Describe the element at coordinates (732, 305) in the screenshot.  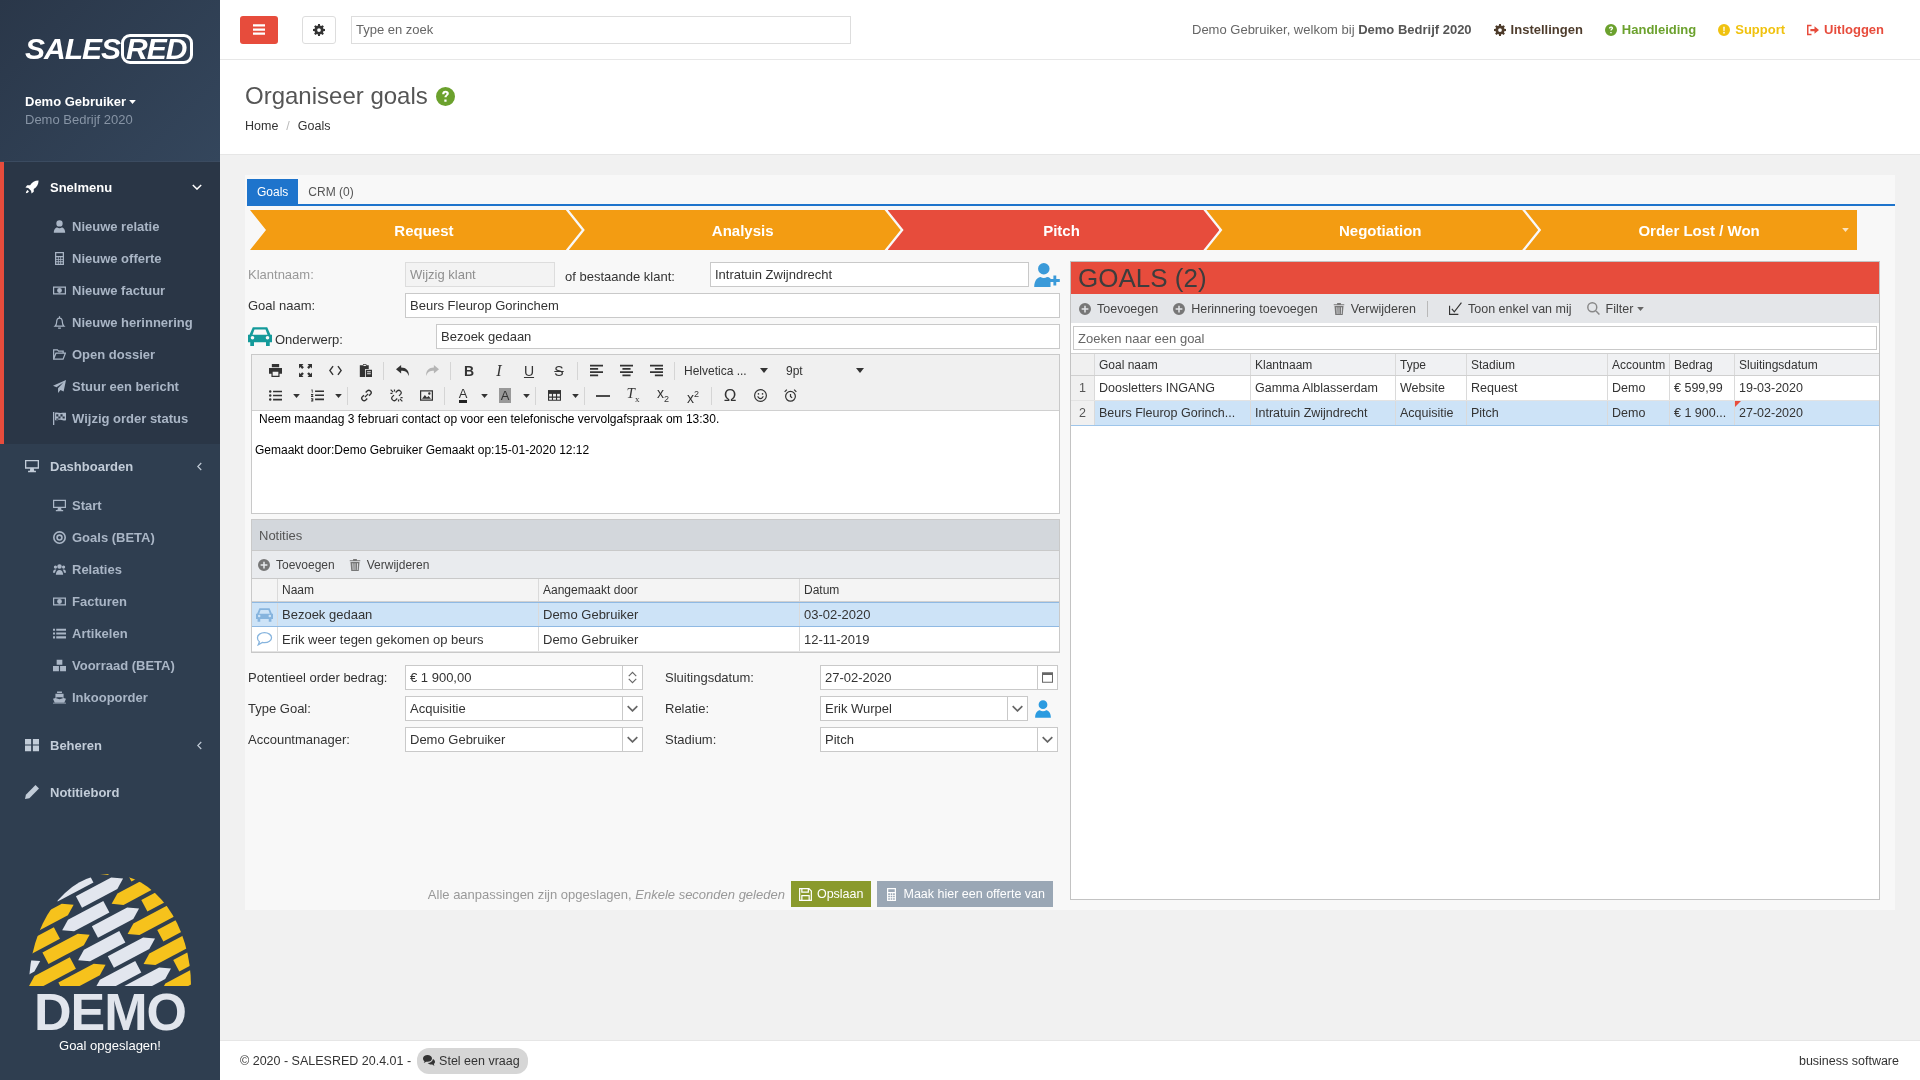
I see `goal-name-field: Beurs Fleurop Gorinchem` at that location.